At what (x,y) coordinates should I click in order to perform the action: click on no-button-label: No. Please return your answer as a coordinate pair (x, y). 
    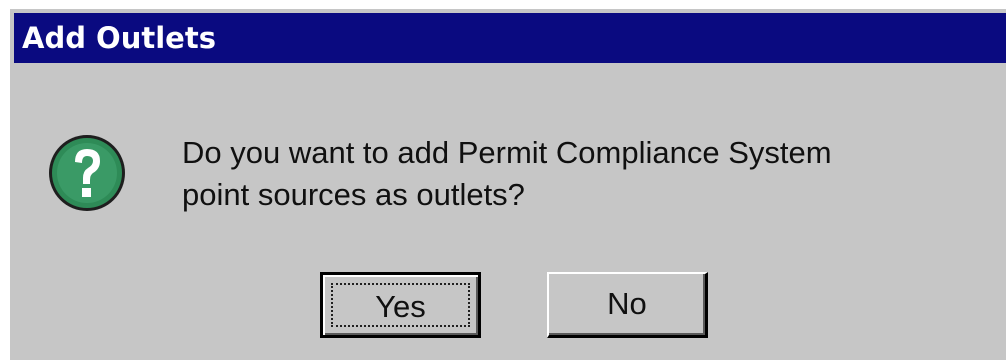
    Looking at the image, I should click on (627, 303).